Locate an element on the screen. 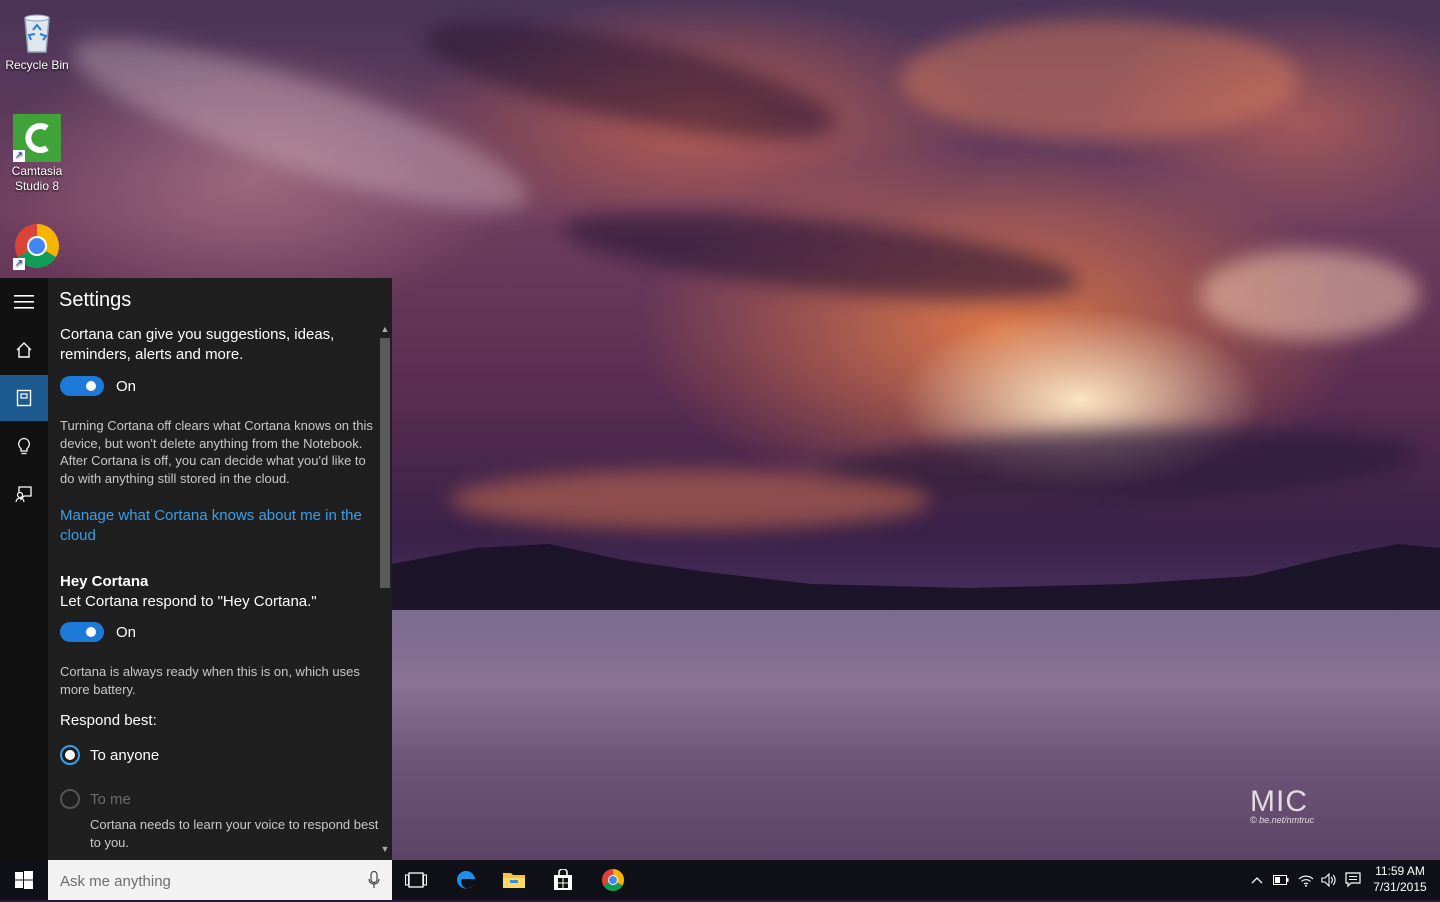  edge-taskbar-button is located at coordinates (466, 880).